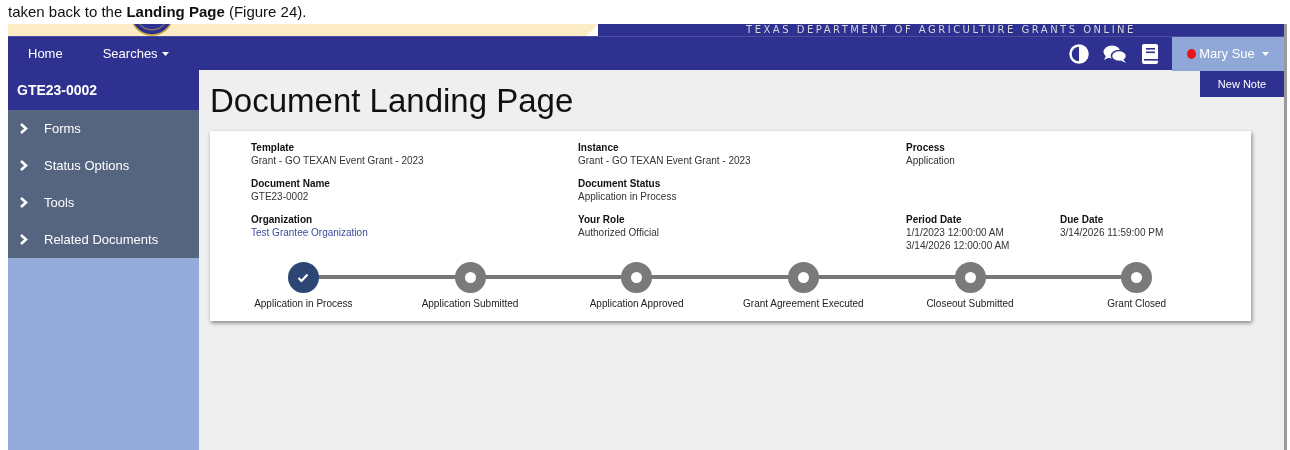 The height and width of the screenshot is (450, 1290). What do you see at coordinates (1242, 84) in the screenshot?
I see `menu-item: New Note` at bounding box center [1242, 84].